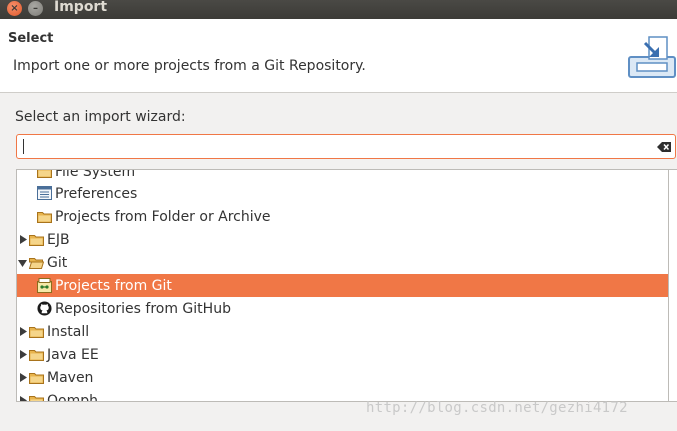 This screenshot has width=677, height=431. What do you see at coordinates (652, 57) in the screenshot?
I see `import-wizard-icon` at bounding box center [652, 57].